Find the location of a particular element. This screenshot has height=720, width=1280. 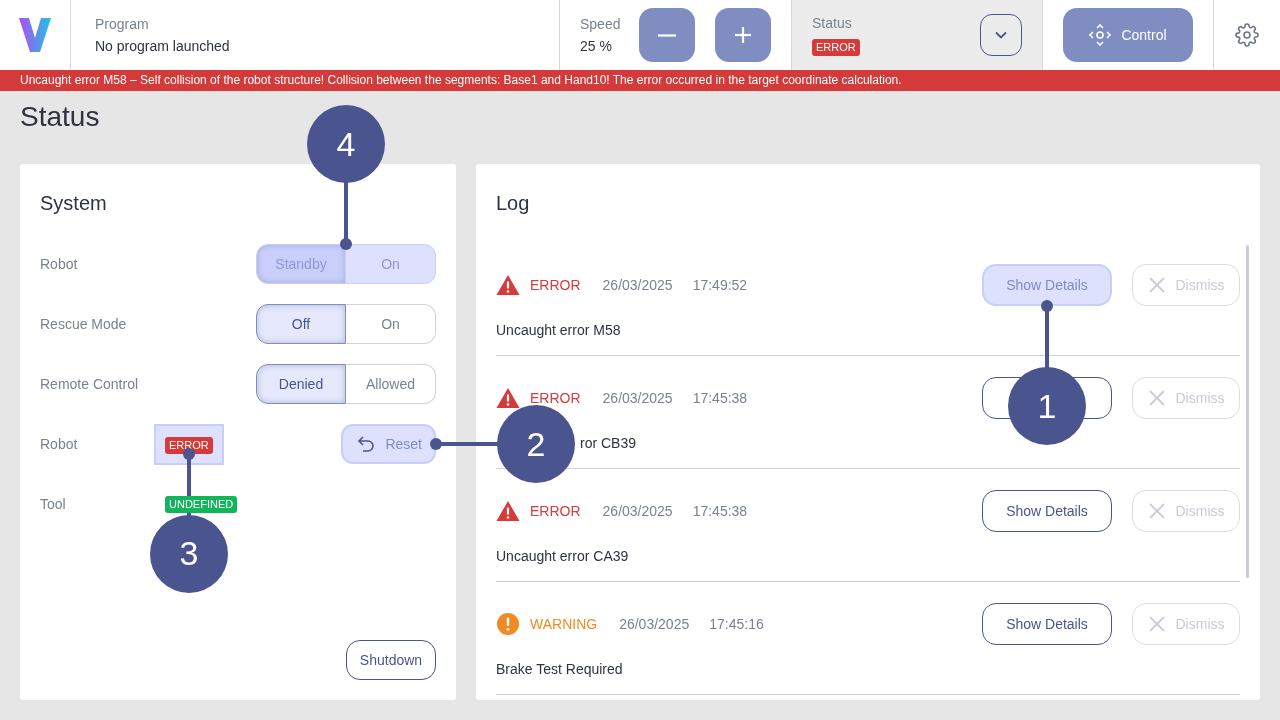

logo-icon is located at coordinates (35, 35).